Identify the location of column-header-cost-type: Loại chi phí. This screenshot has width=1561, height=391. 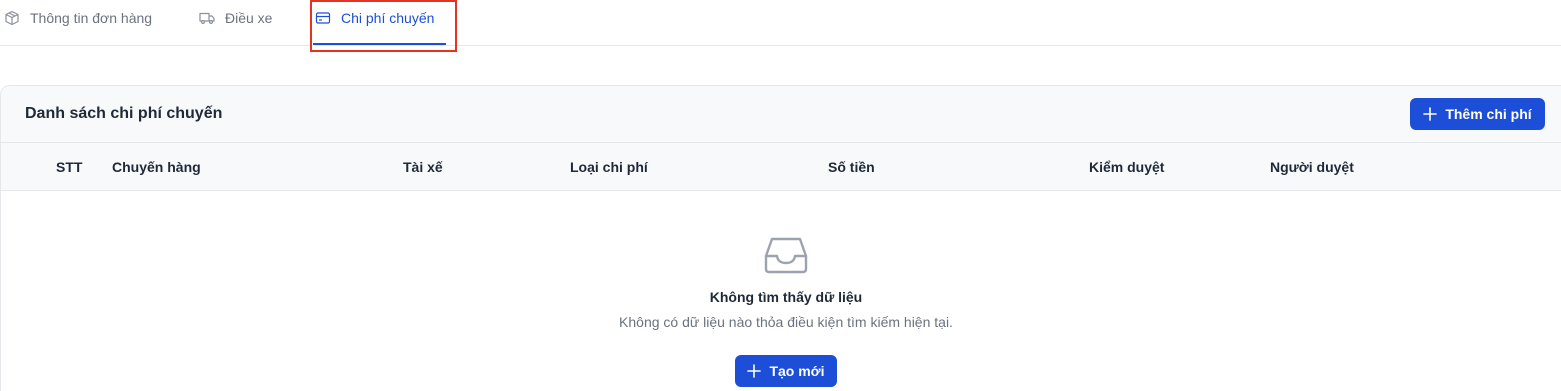
(609, 167).